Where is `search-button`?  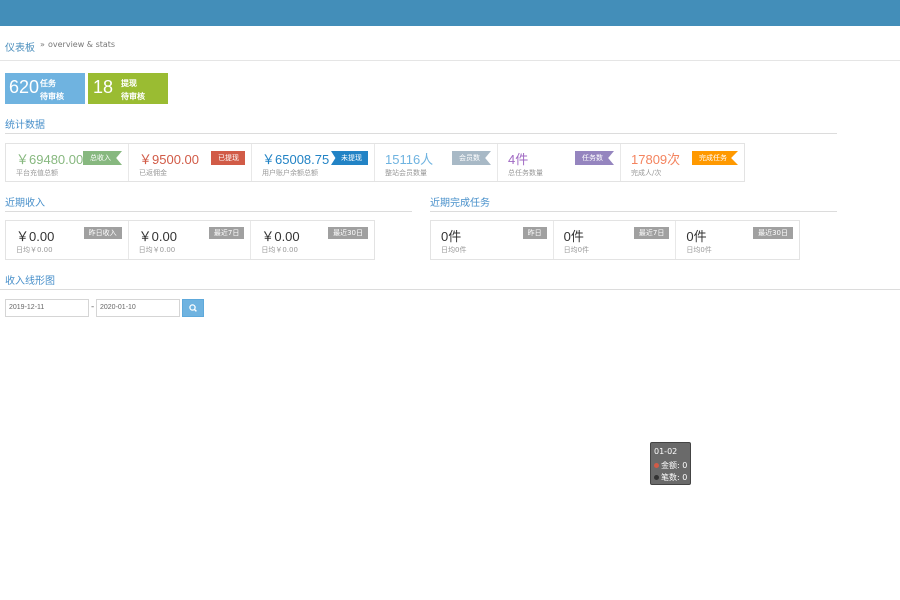 search-button is located at coordinates (193, 308).